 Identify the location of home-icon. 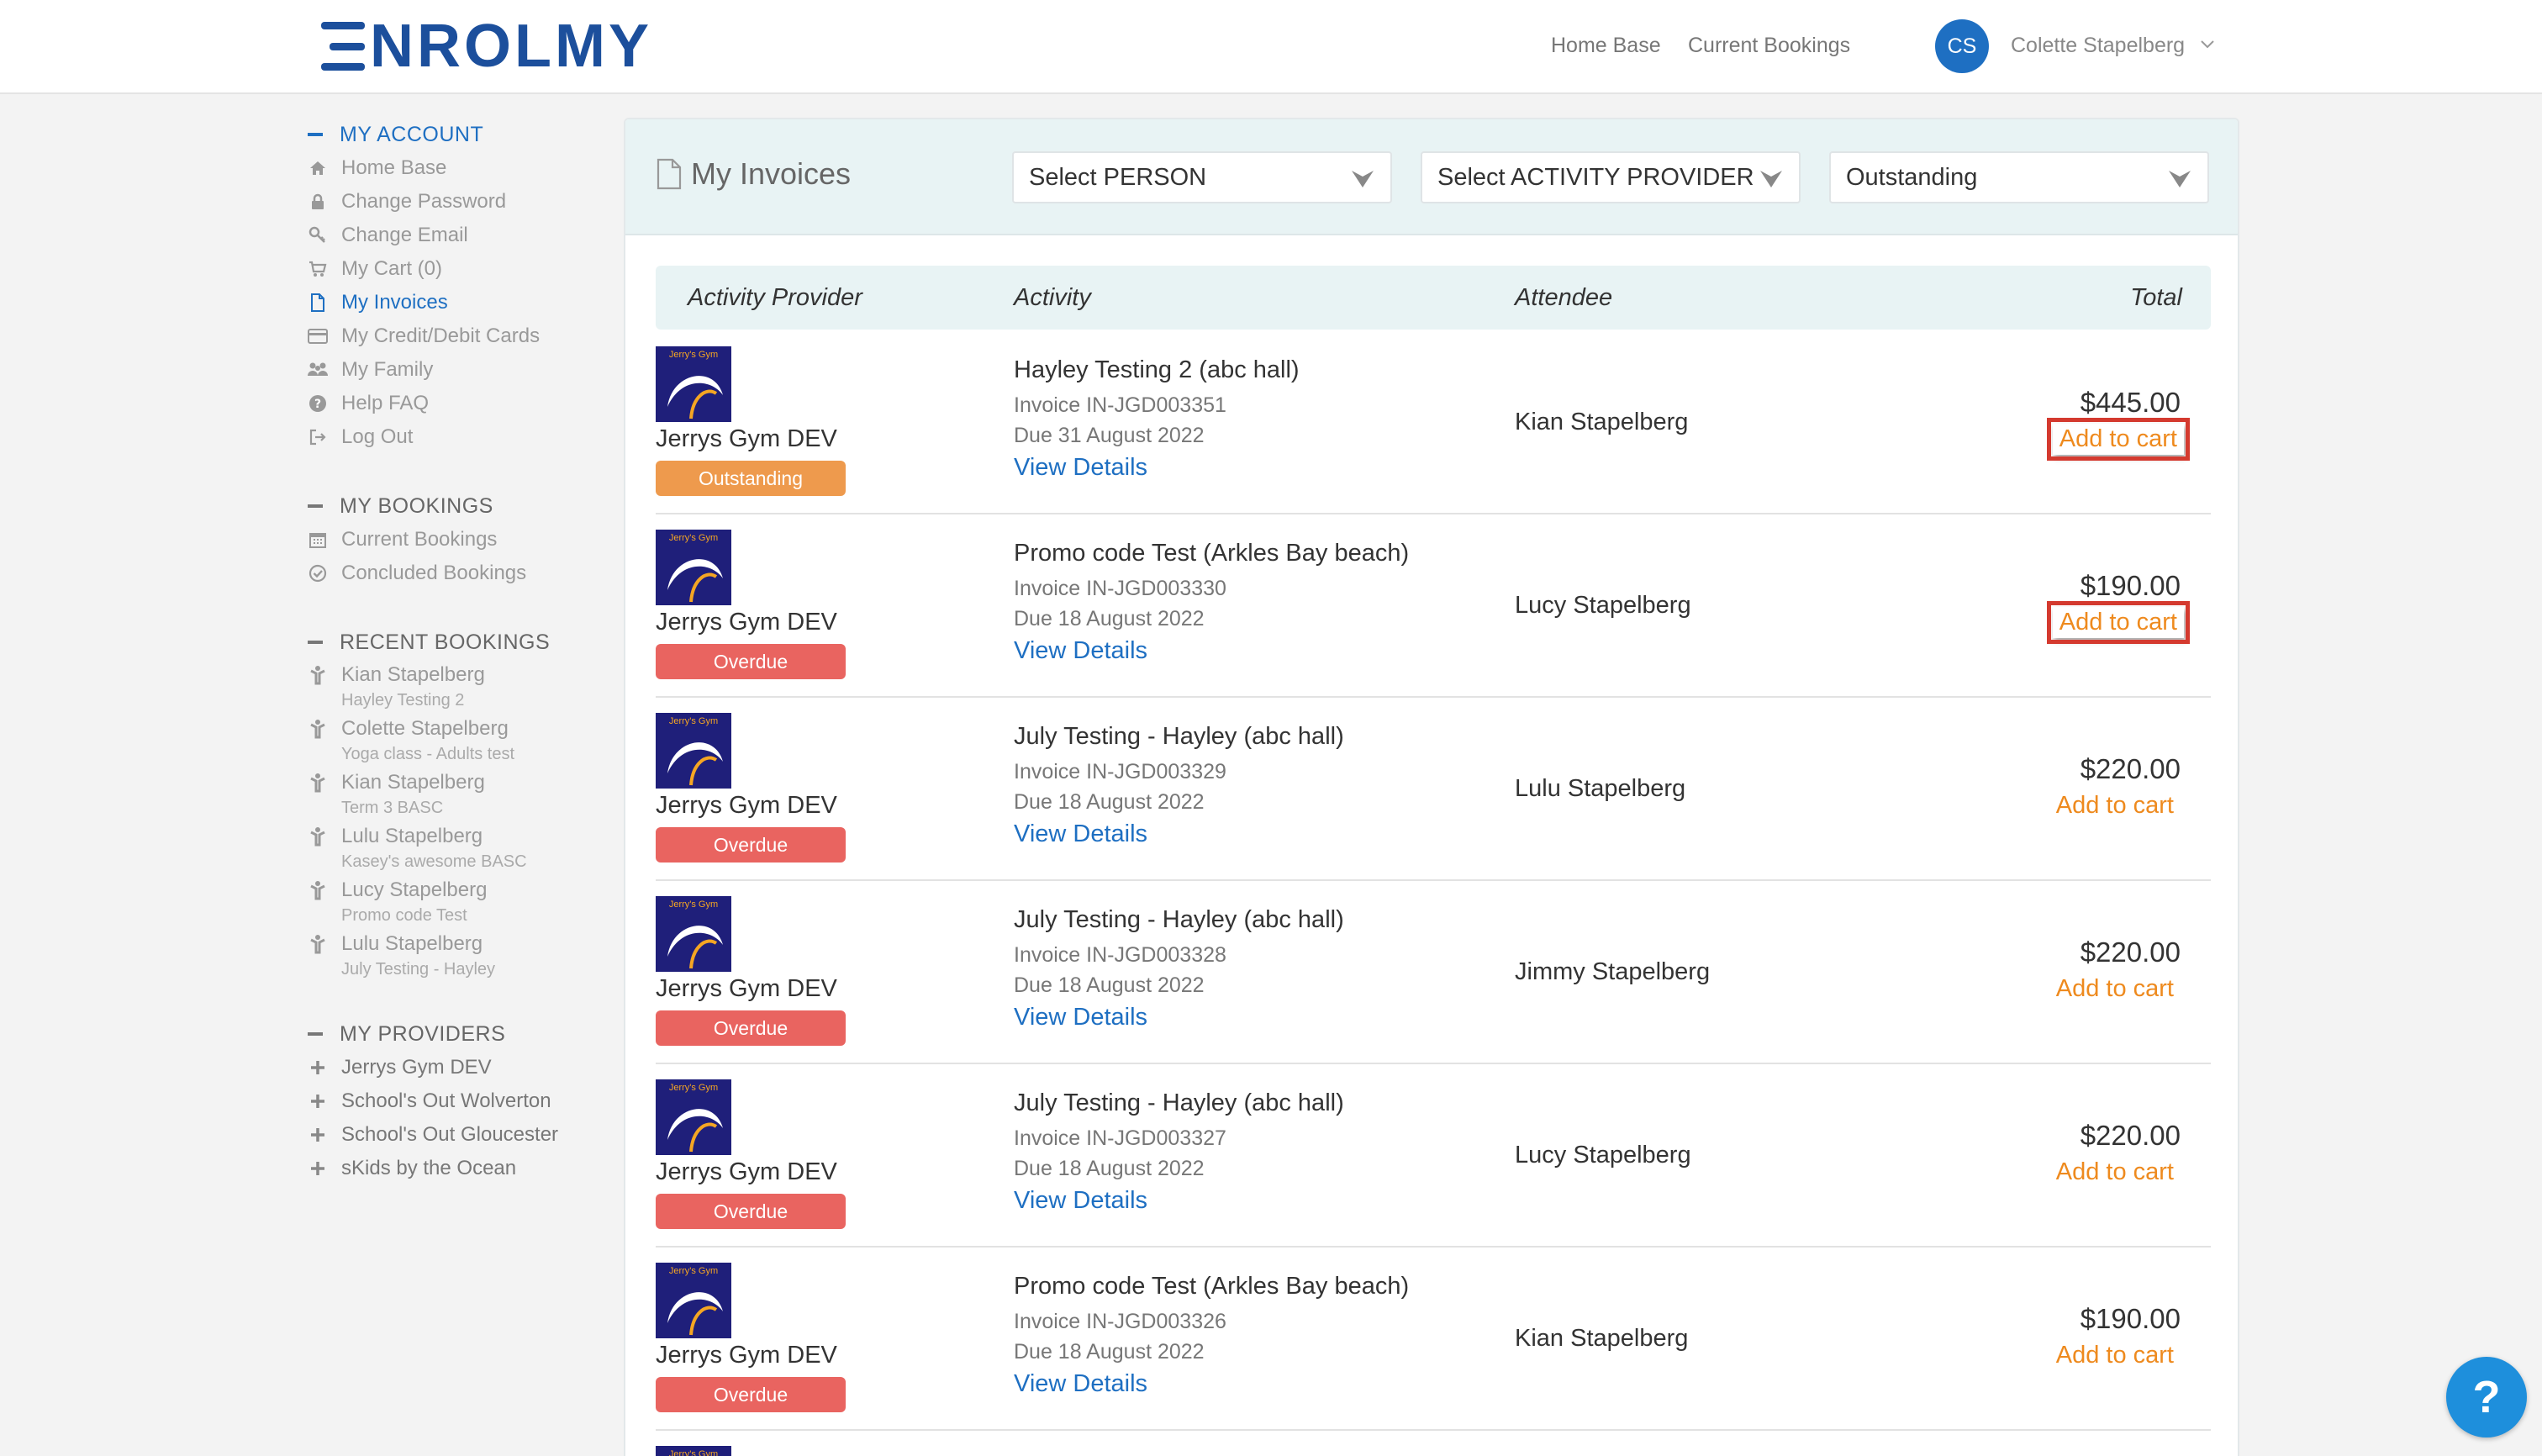
(318, 168).